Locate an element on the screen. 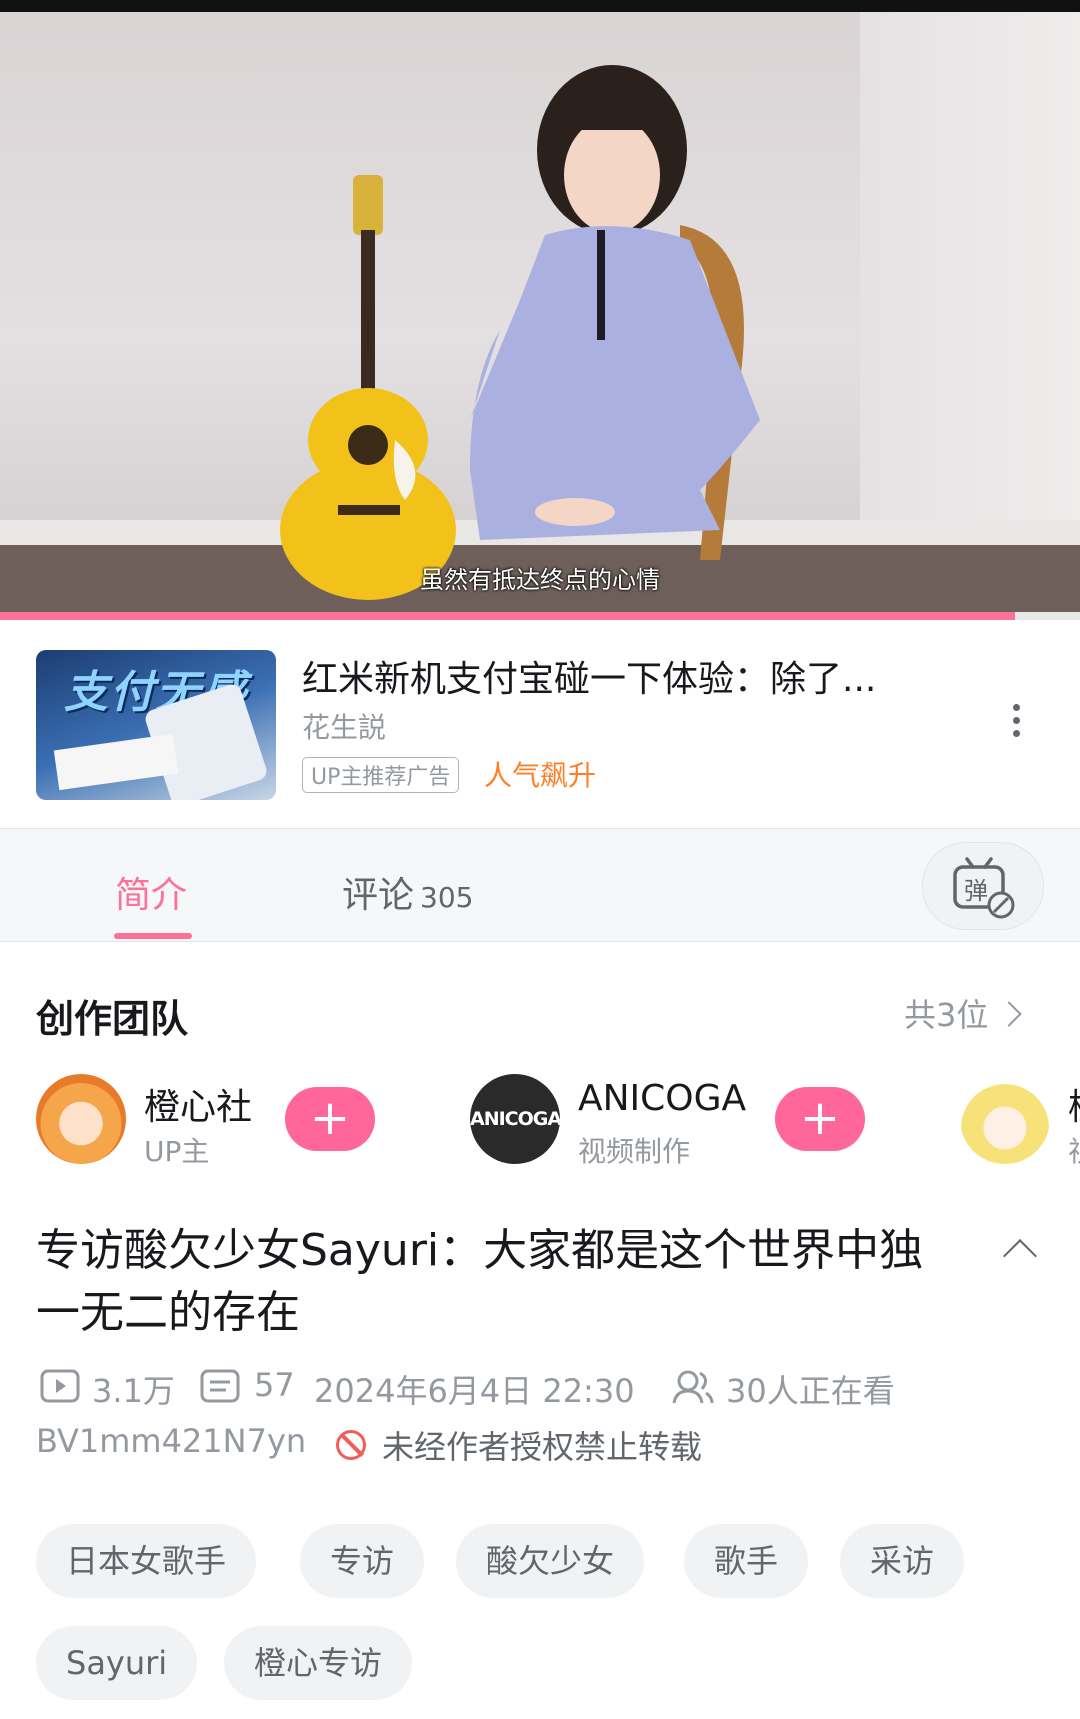 Image resolution: width=1080 pixels, height=1719 pixels. tag-chip: 歌手 is located at coordinates (746, 1561).